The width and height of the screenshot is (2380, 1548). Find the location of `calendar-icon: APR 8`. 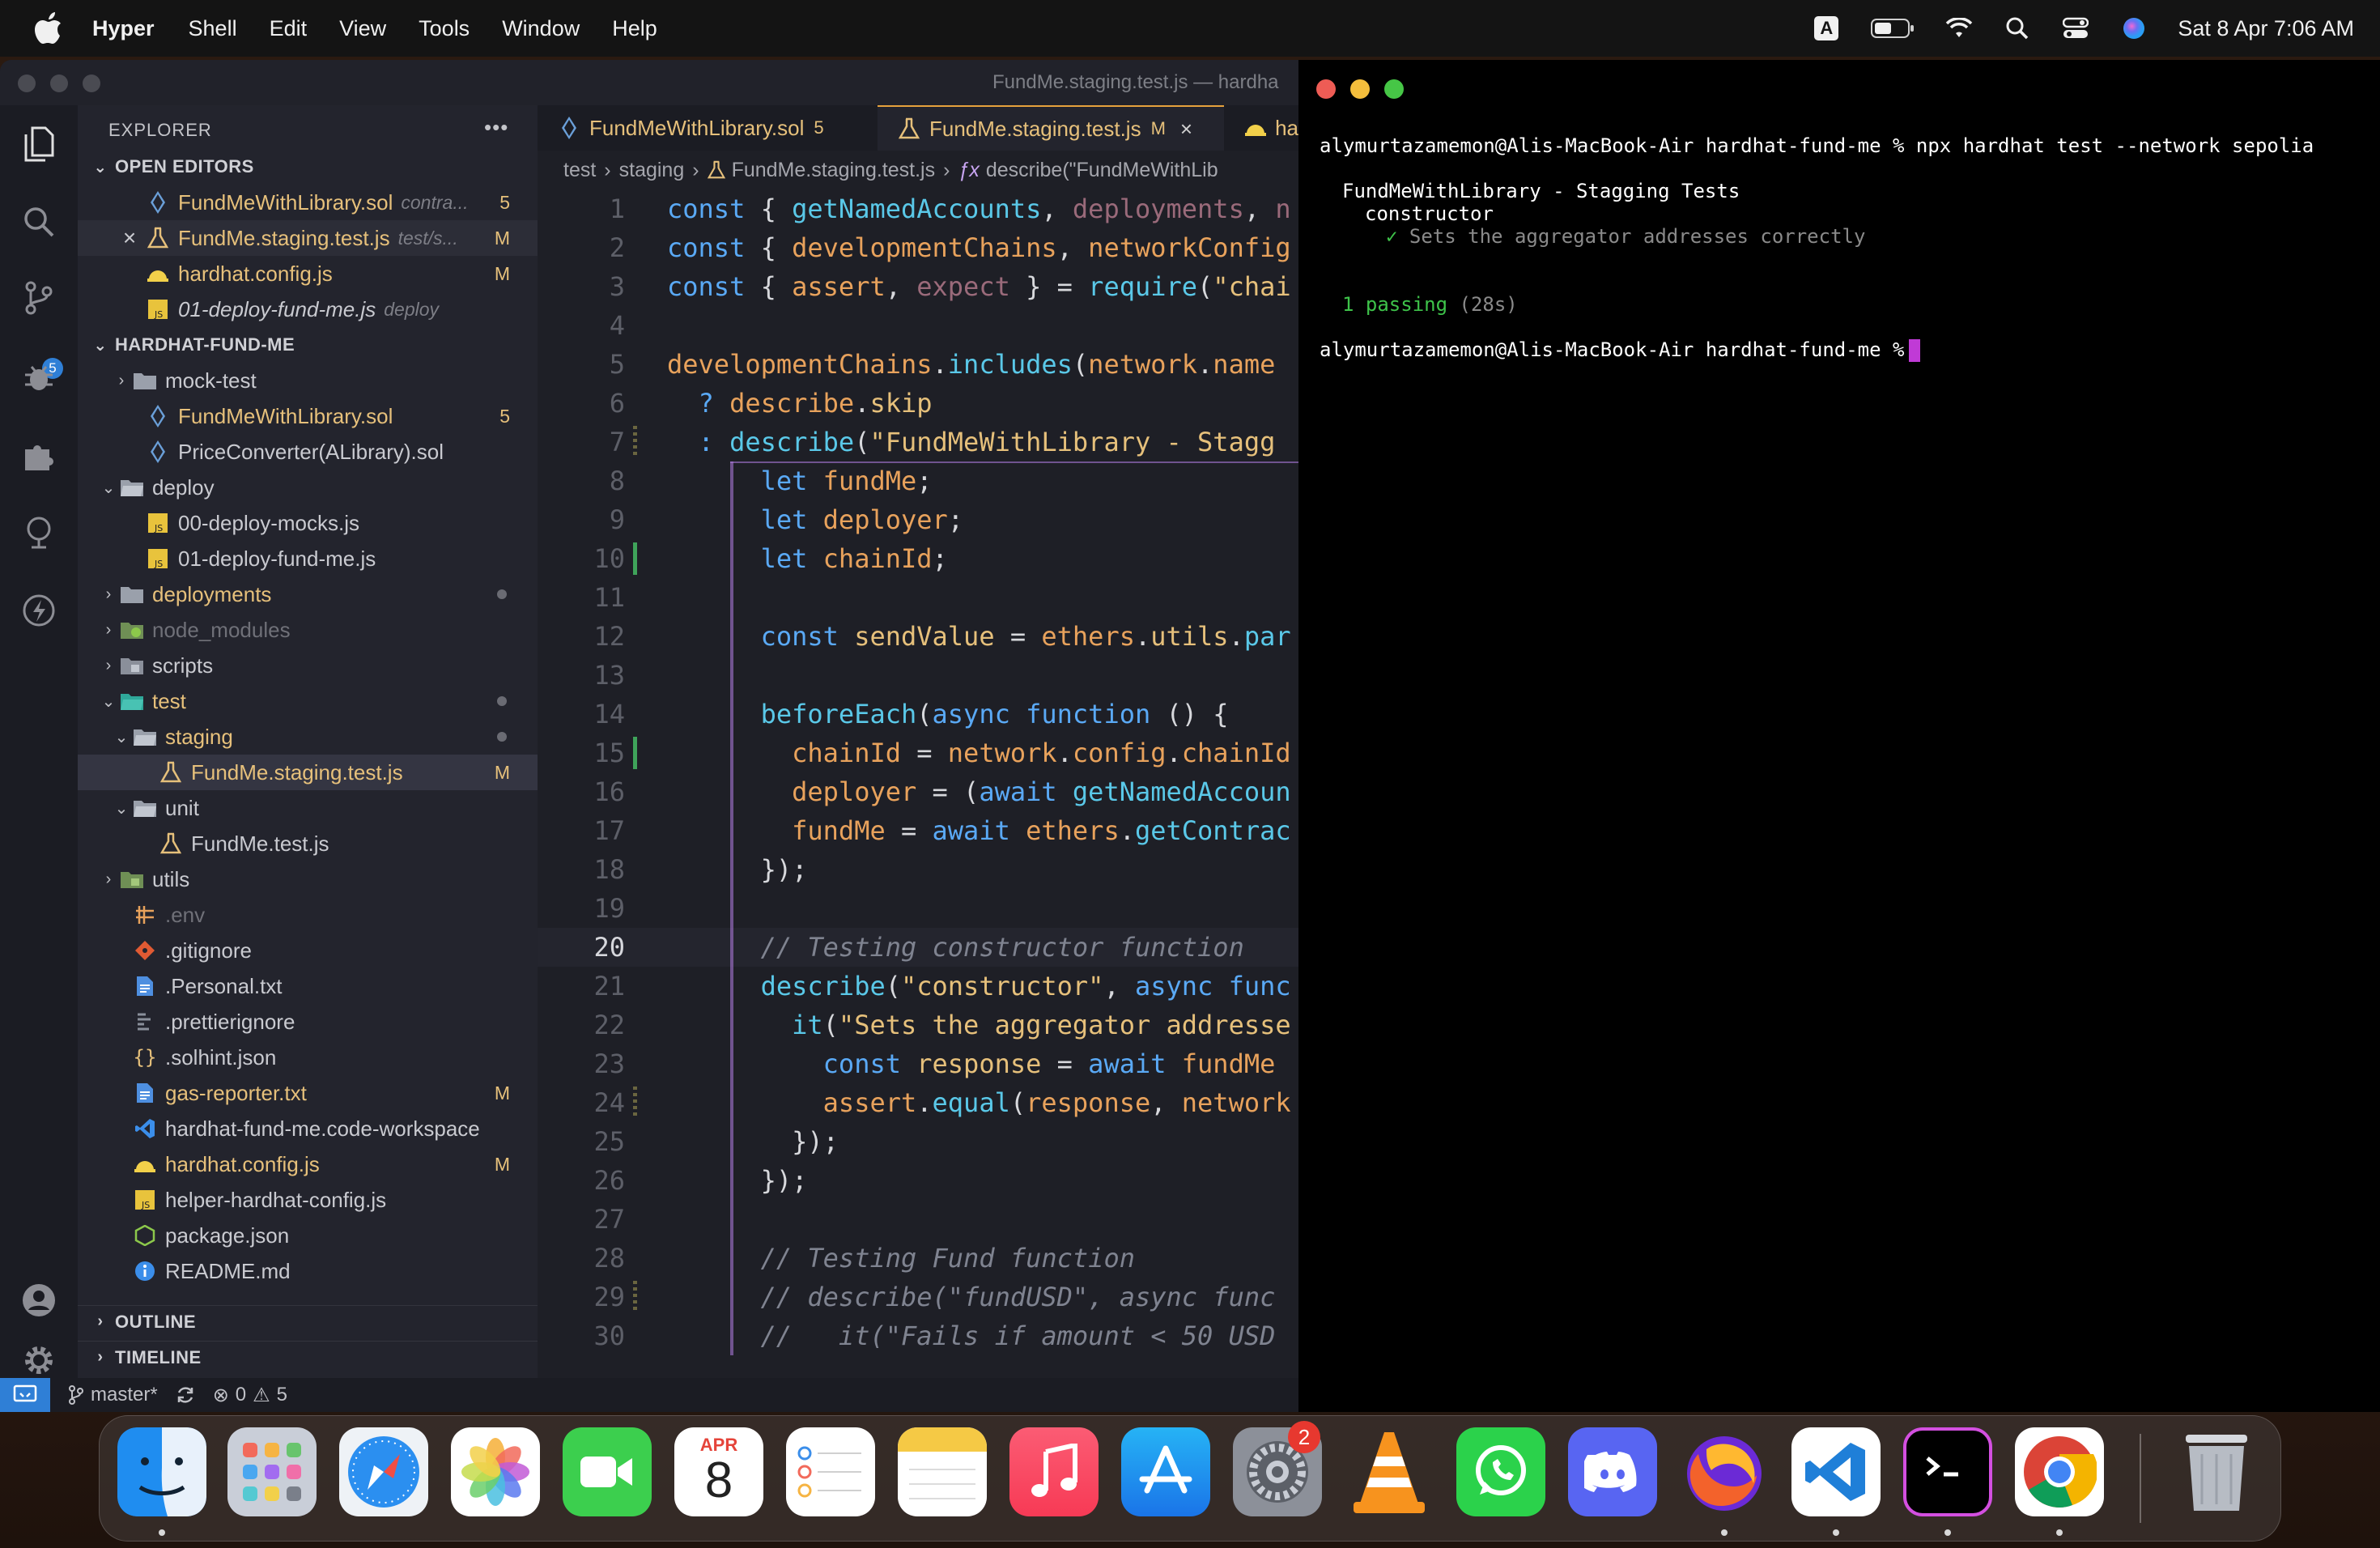

calendar-icon: APR 8 is located at coordinates (719, 1472).